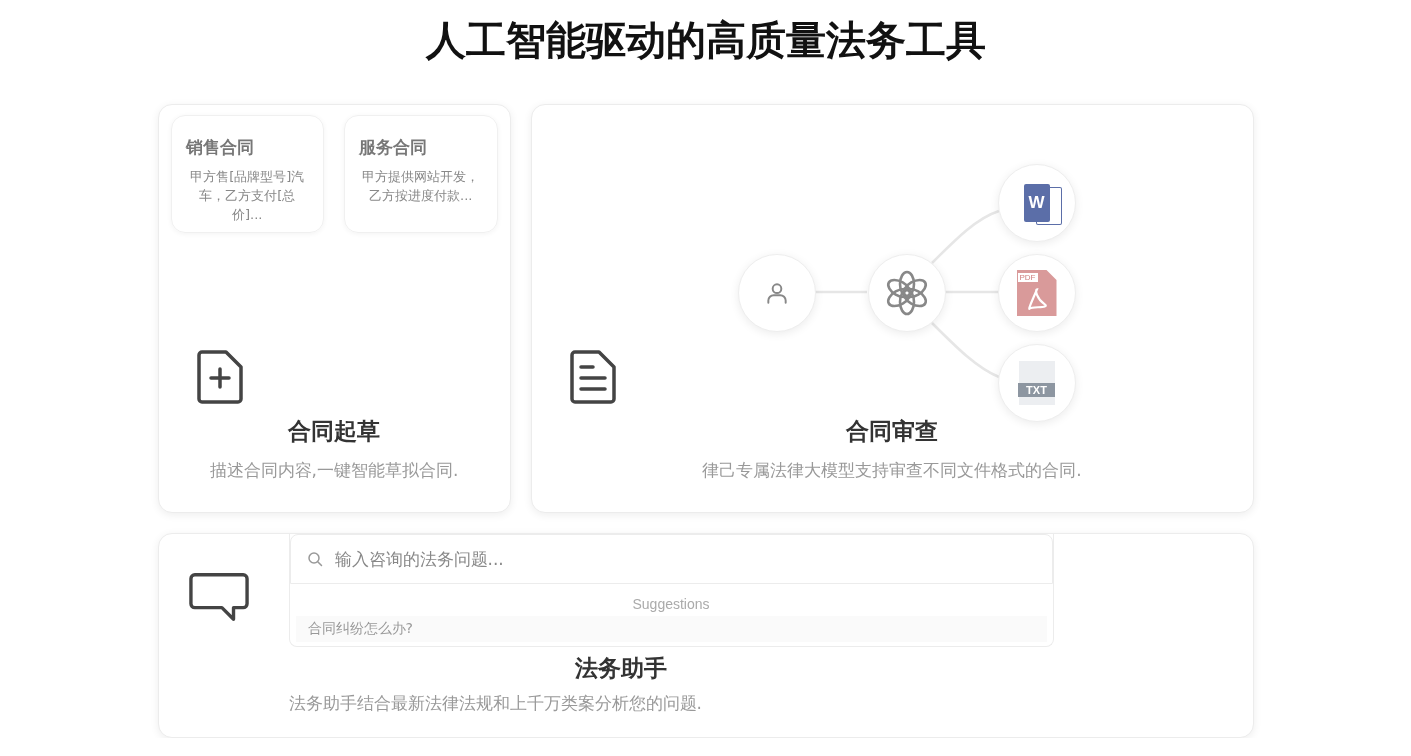 This screenshot has height=756, width=1411. What do you see at coordinates (220, 147) in the screenshot?
I see `template-title: 销售合同` at bounding box center [220, 147].